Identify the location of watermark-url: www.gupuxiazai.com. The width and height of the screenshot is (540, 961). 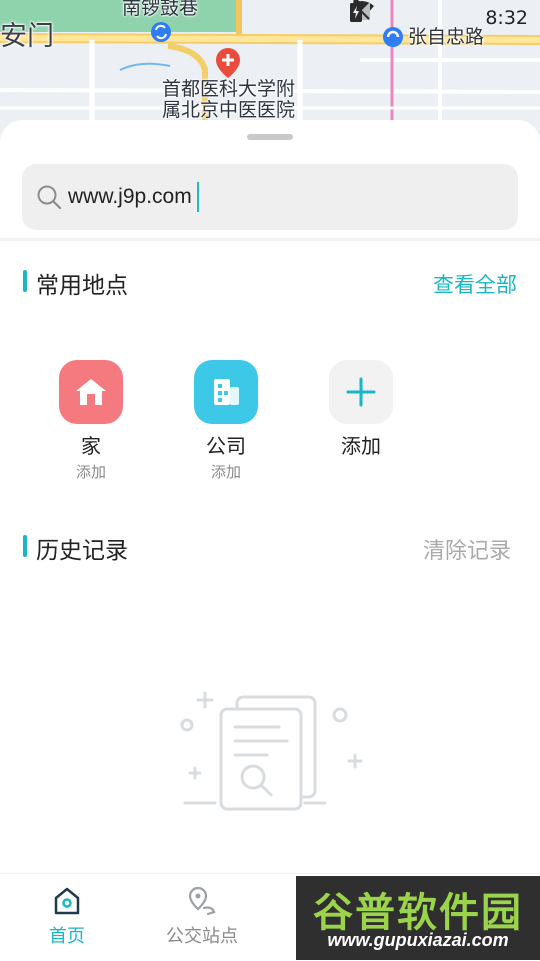
(418, 940).